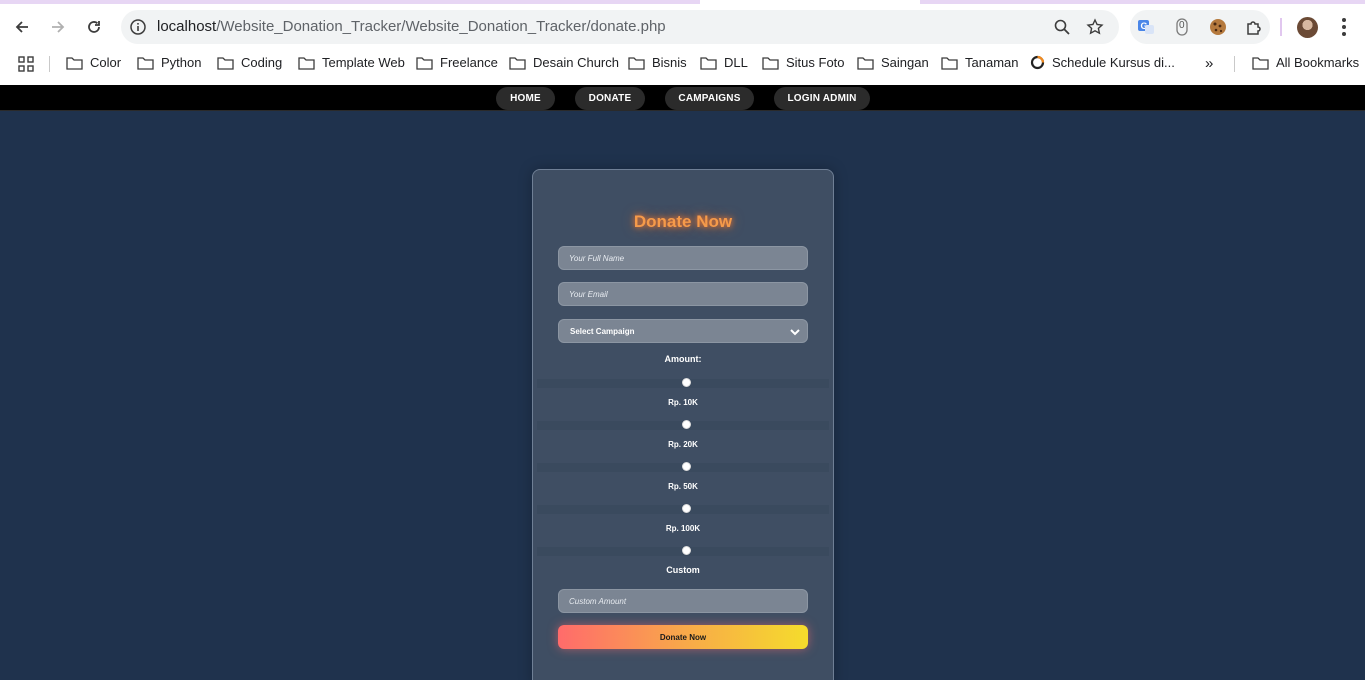 This screenshot has height=680, width=1365. What do you see at coordinates (576, 62) in the screenshot?
I see `bookmark-label: Desain Church` at bounding box center [576, 62].